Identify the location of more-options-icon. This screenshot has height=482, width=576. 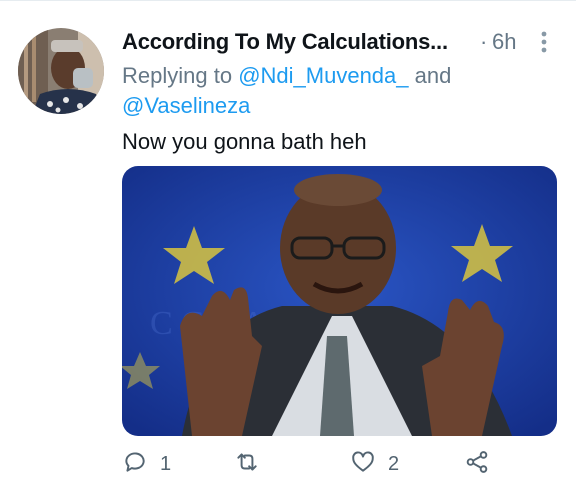
(544, 42).